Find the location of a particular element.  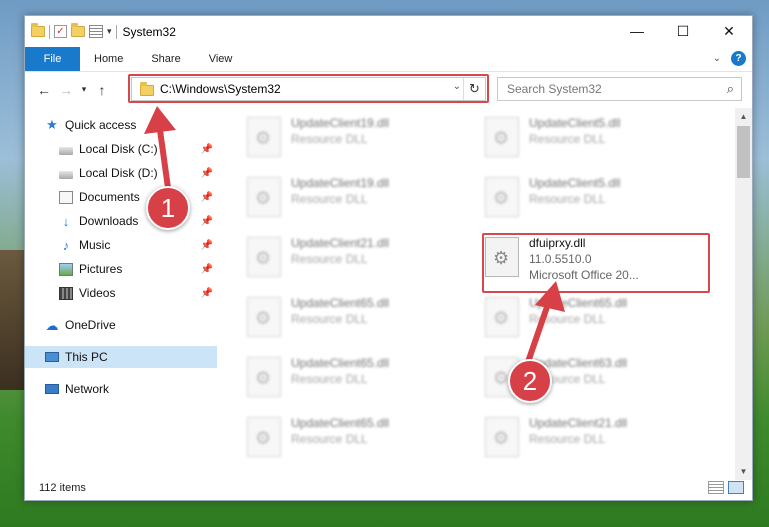

this-pc-icon is located at coordinates (52, 357).